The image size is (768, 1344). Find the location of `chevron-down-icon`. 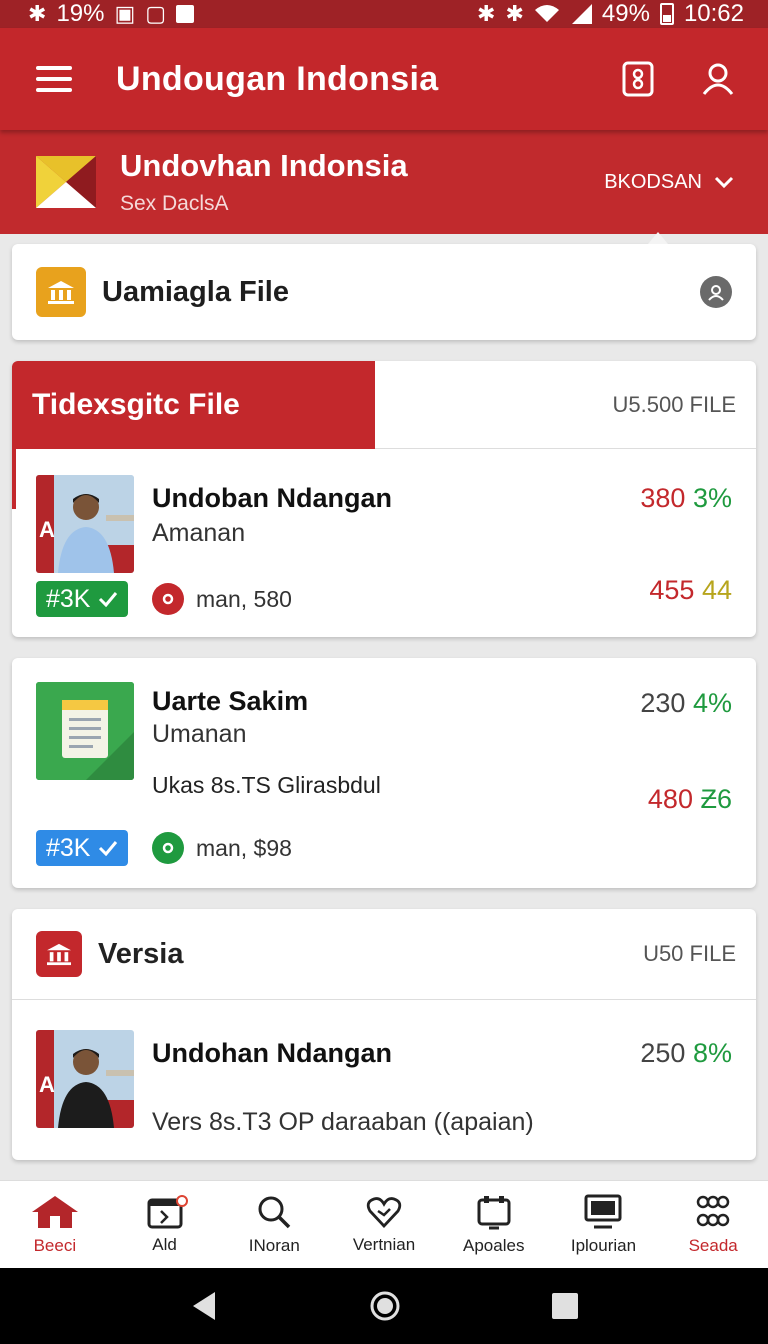

chevron-down-icon is located at coordinates (724, 182).